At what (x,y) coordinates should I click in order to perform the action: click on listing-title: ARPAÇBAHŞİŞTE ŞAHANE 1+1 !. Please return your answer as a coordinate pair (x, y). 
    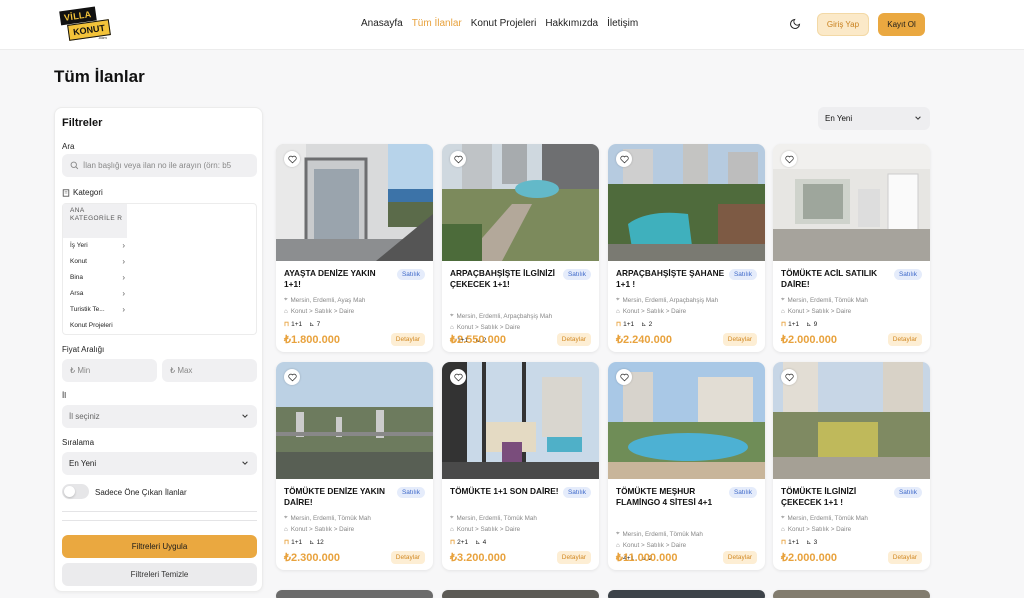
    Looking at the image, I should click on (671, 279).